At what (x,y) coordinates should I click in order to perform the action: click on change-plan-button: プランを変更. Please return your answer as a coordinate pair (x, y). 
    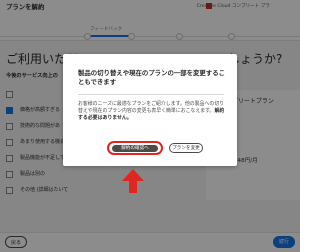
    Looking at the image, I should click on (186, 148).